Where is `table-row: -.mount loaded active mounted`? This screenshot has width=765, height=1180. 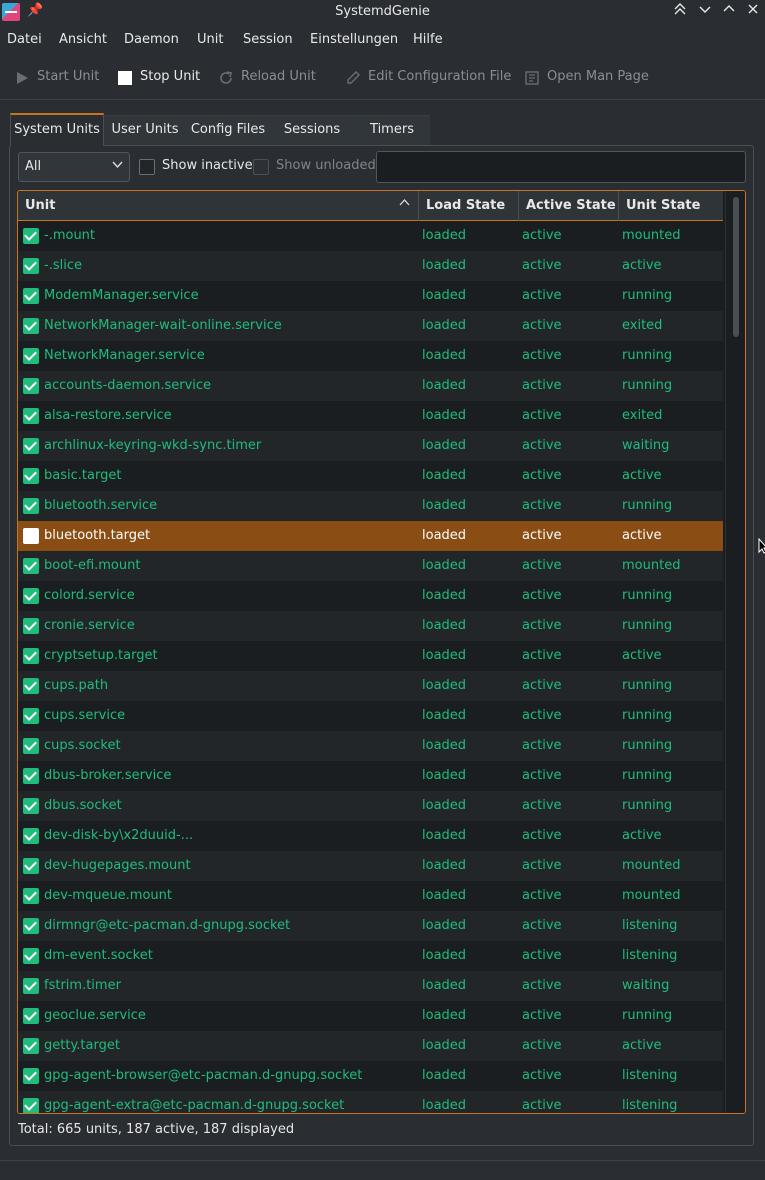
table-row: -.mount loaded active mounted is located at coordinates (370, 236).